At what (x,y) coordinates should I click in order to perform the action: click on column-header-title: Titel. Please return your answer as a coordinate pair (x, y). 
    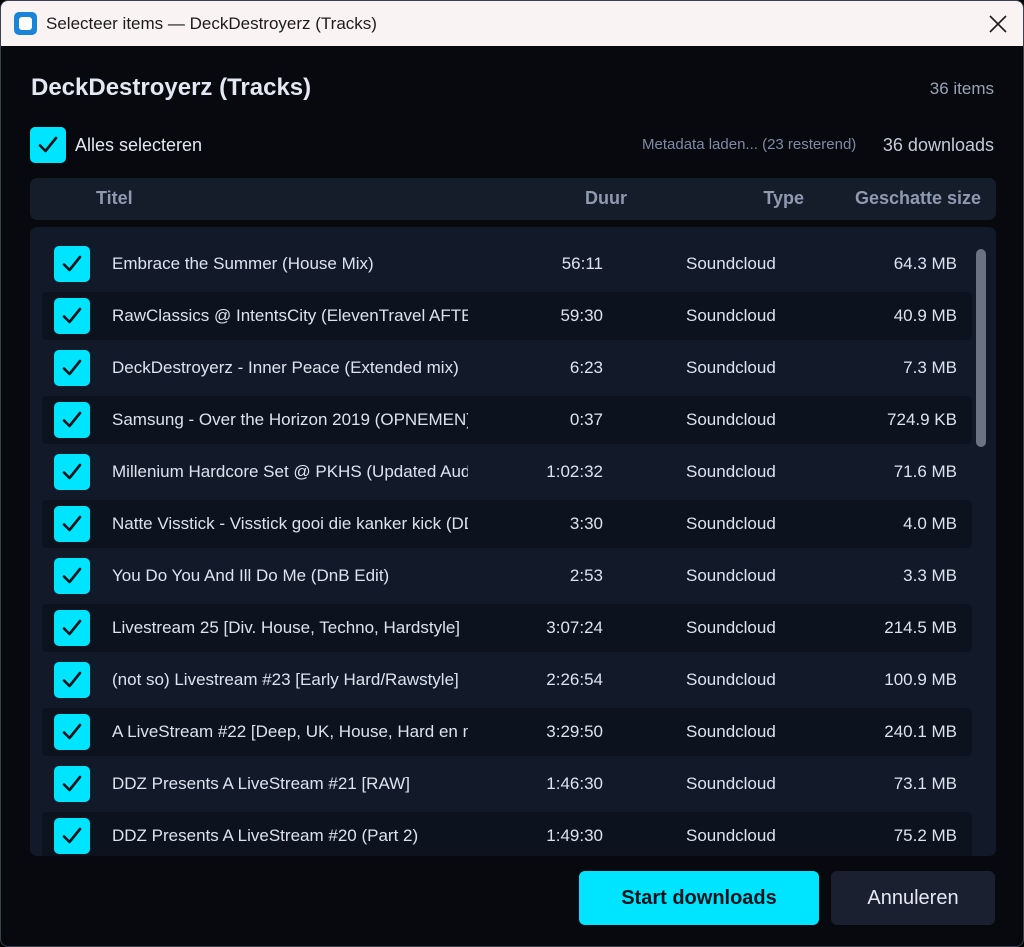
    Looking at the image, I should click on (114, 198).